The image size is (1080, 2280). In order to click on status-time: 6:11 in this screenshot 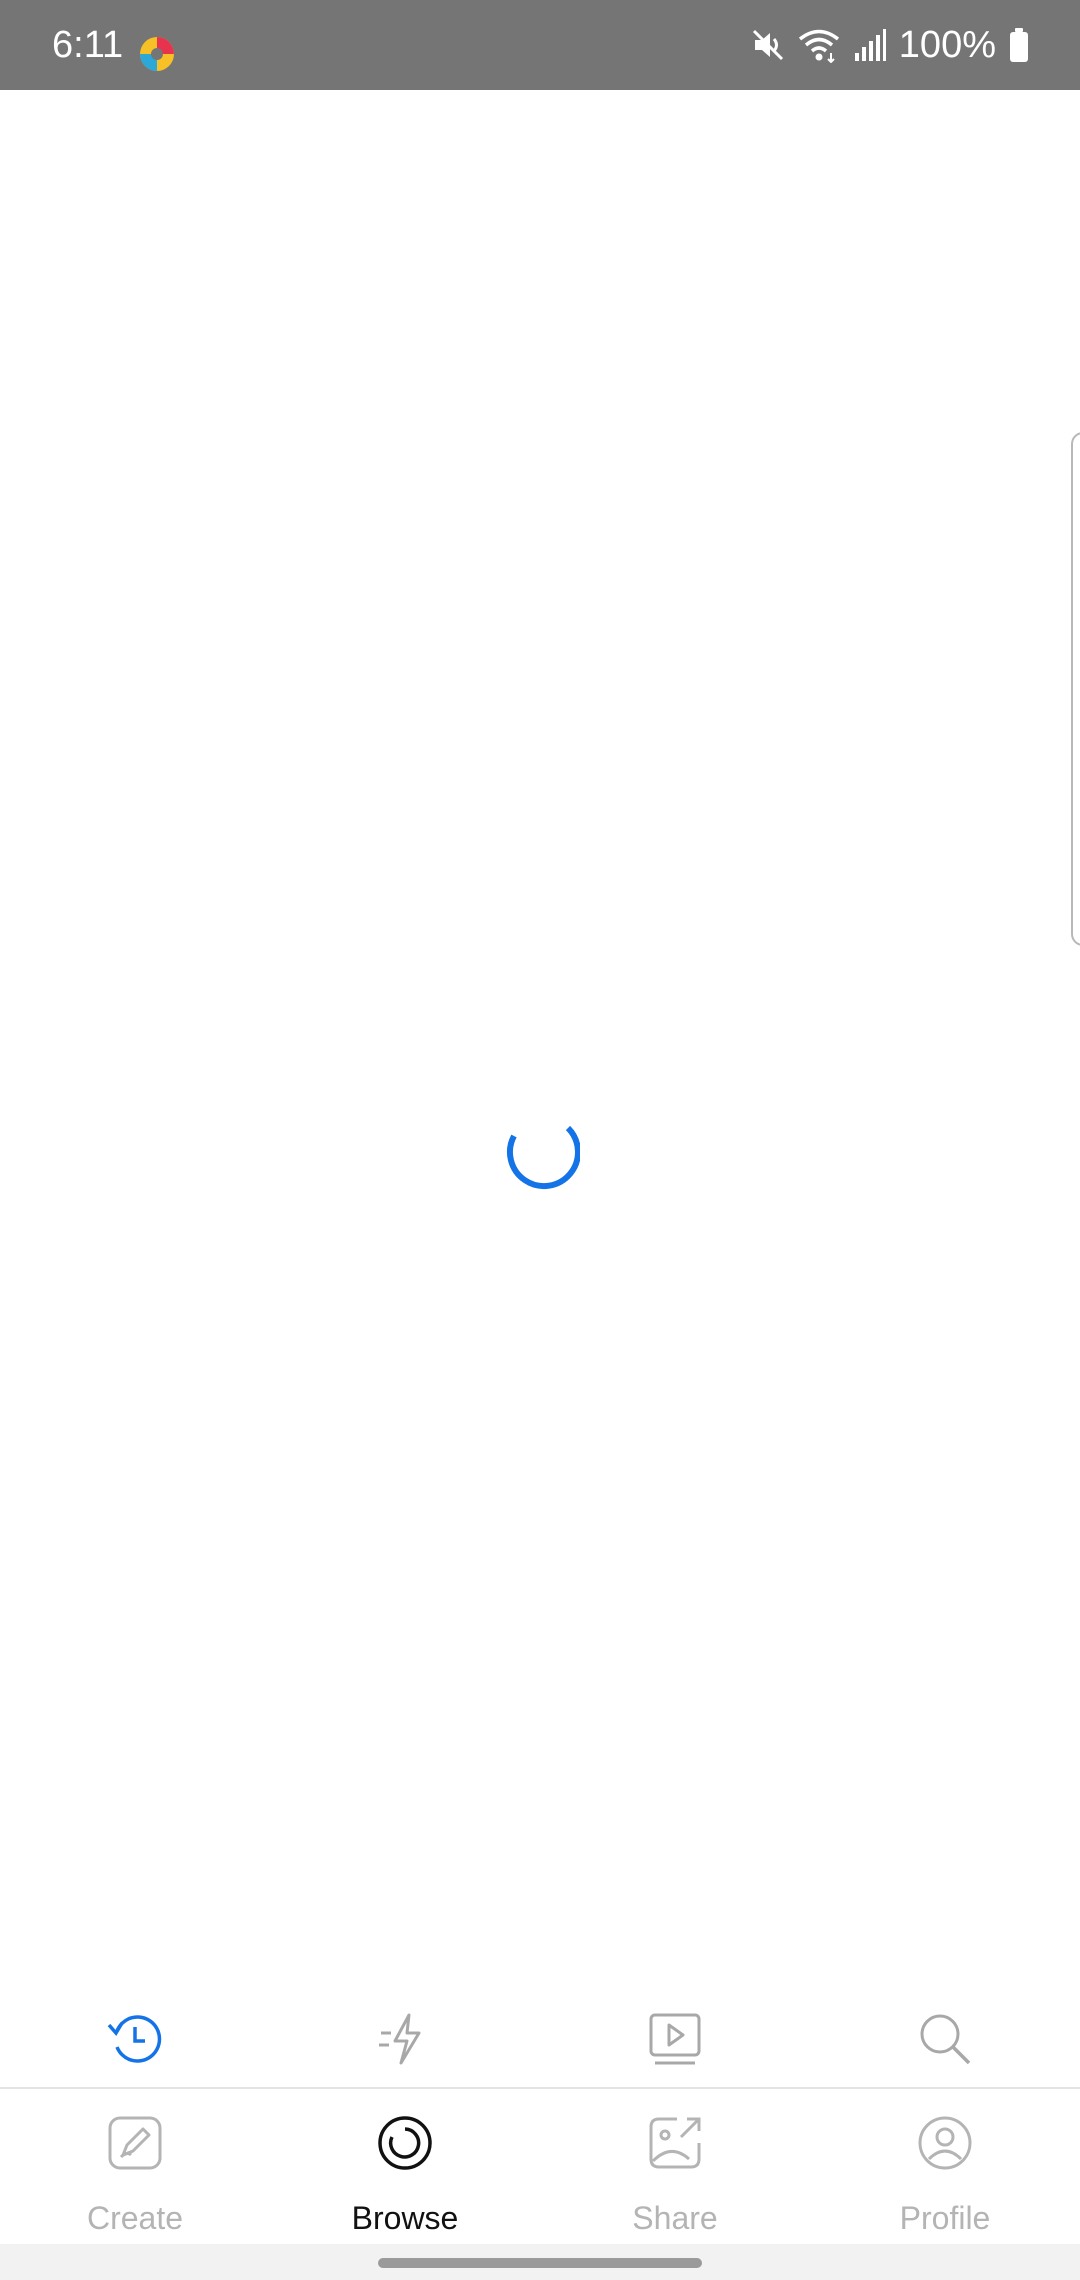, I will do `click(88, 45)`.